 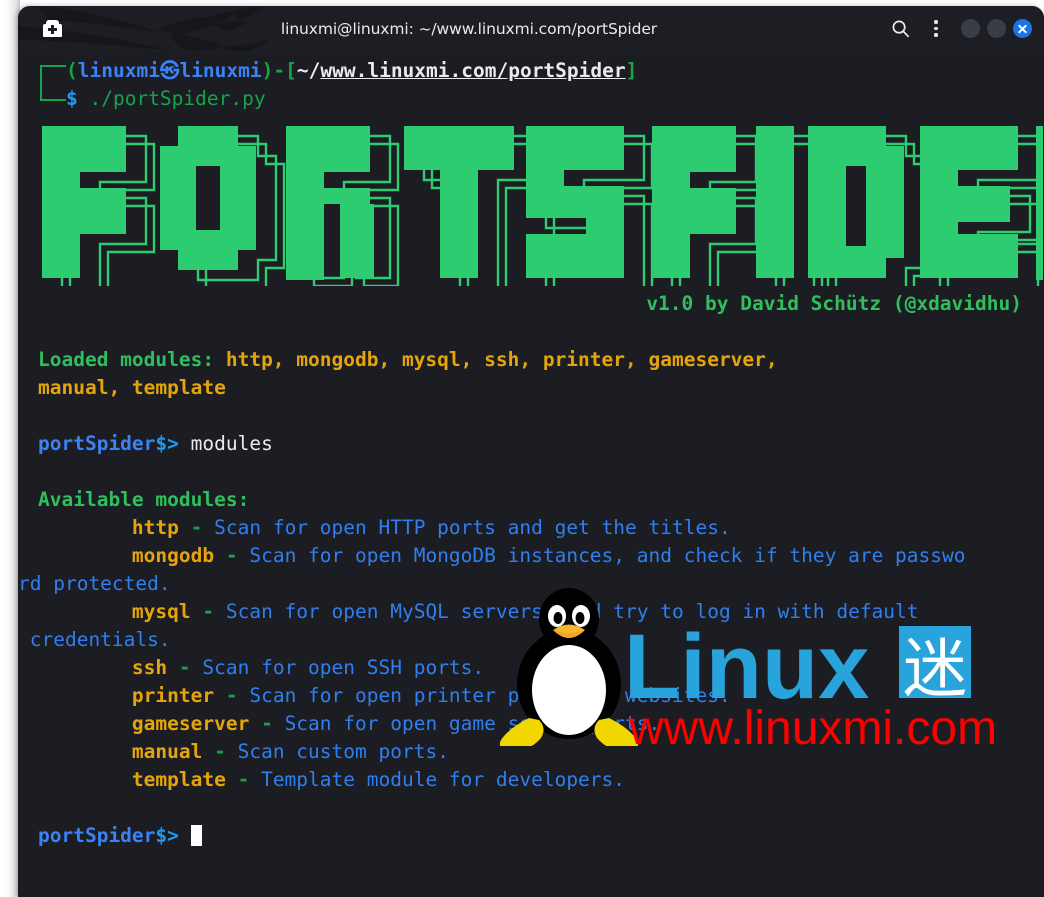 I want to click on module-name: manual, so click(x=167, y=751).